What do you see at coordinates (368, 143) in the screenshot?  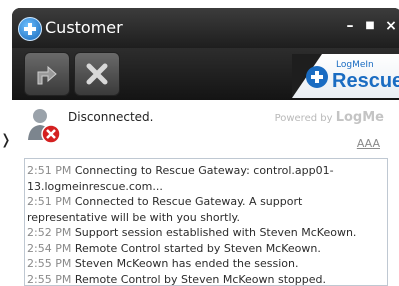 I see `font-size-control: AAA` at bounding box center [368, 143].